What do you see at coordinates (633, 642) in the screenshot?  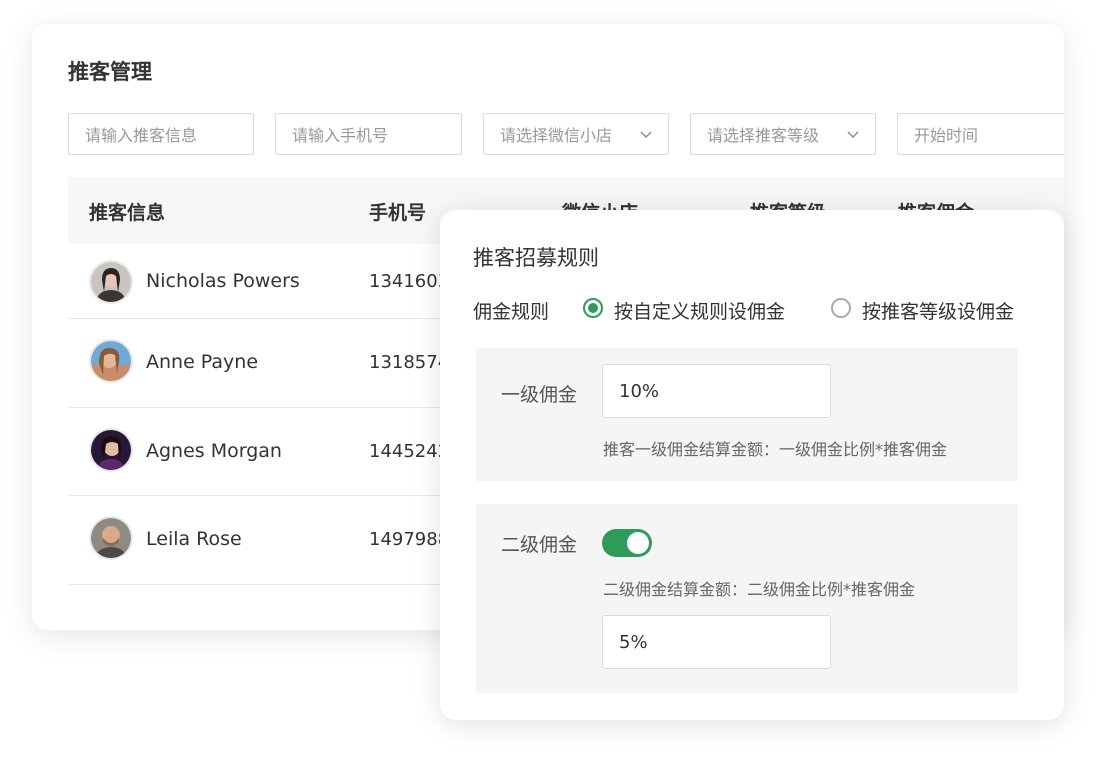 I see `level2-commission-value: 5%` at bounding box center [633, 642].